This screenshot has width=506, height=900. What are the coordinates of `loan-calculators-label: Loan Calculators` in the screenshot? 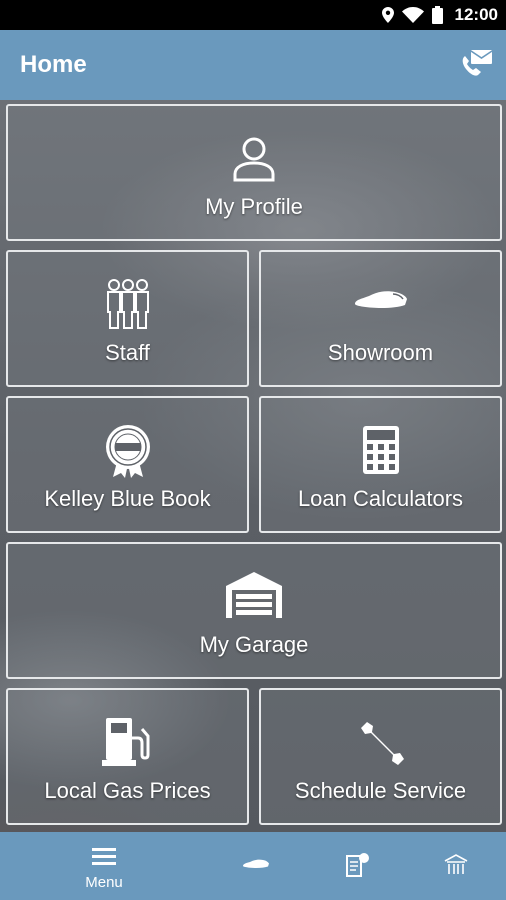 It's located at (380, 498).